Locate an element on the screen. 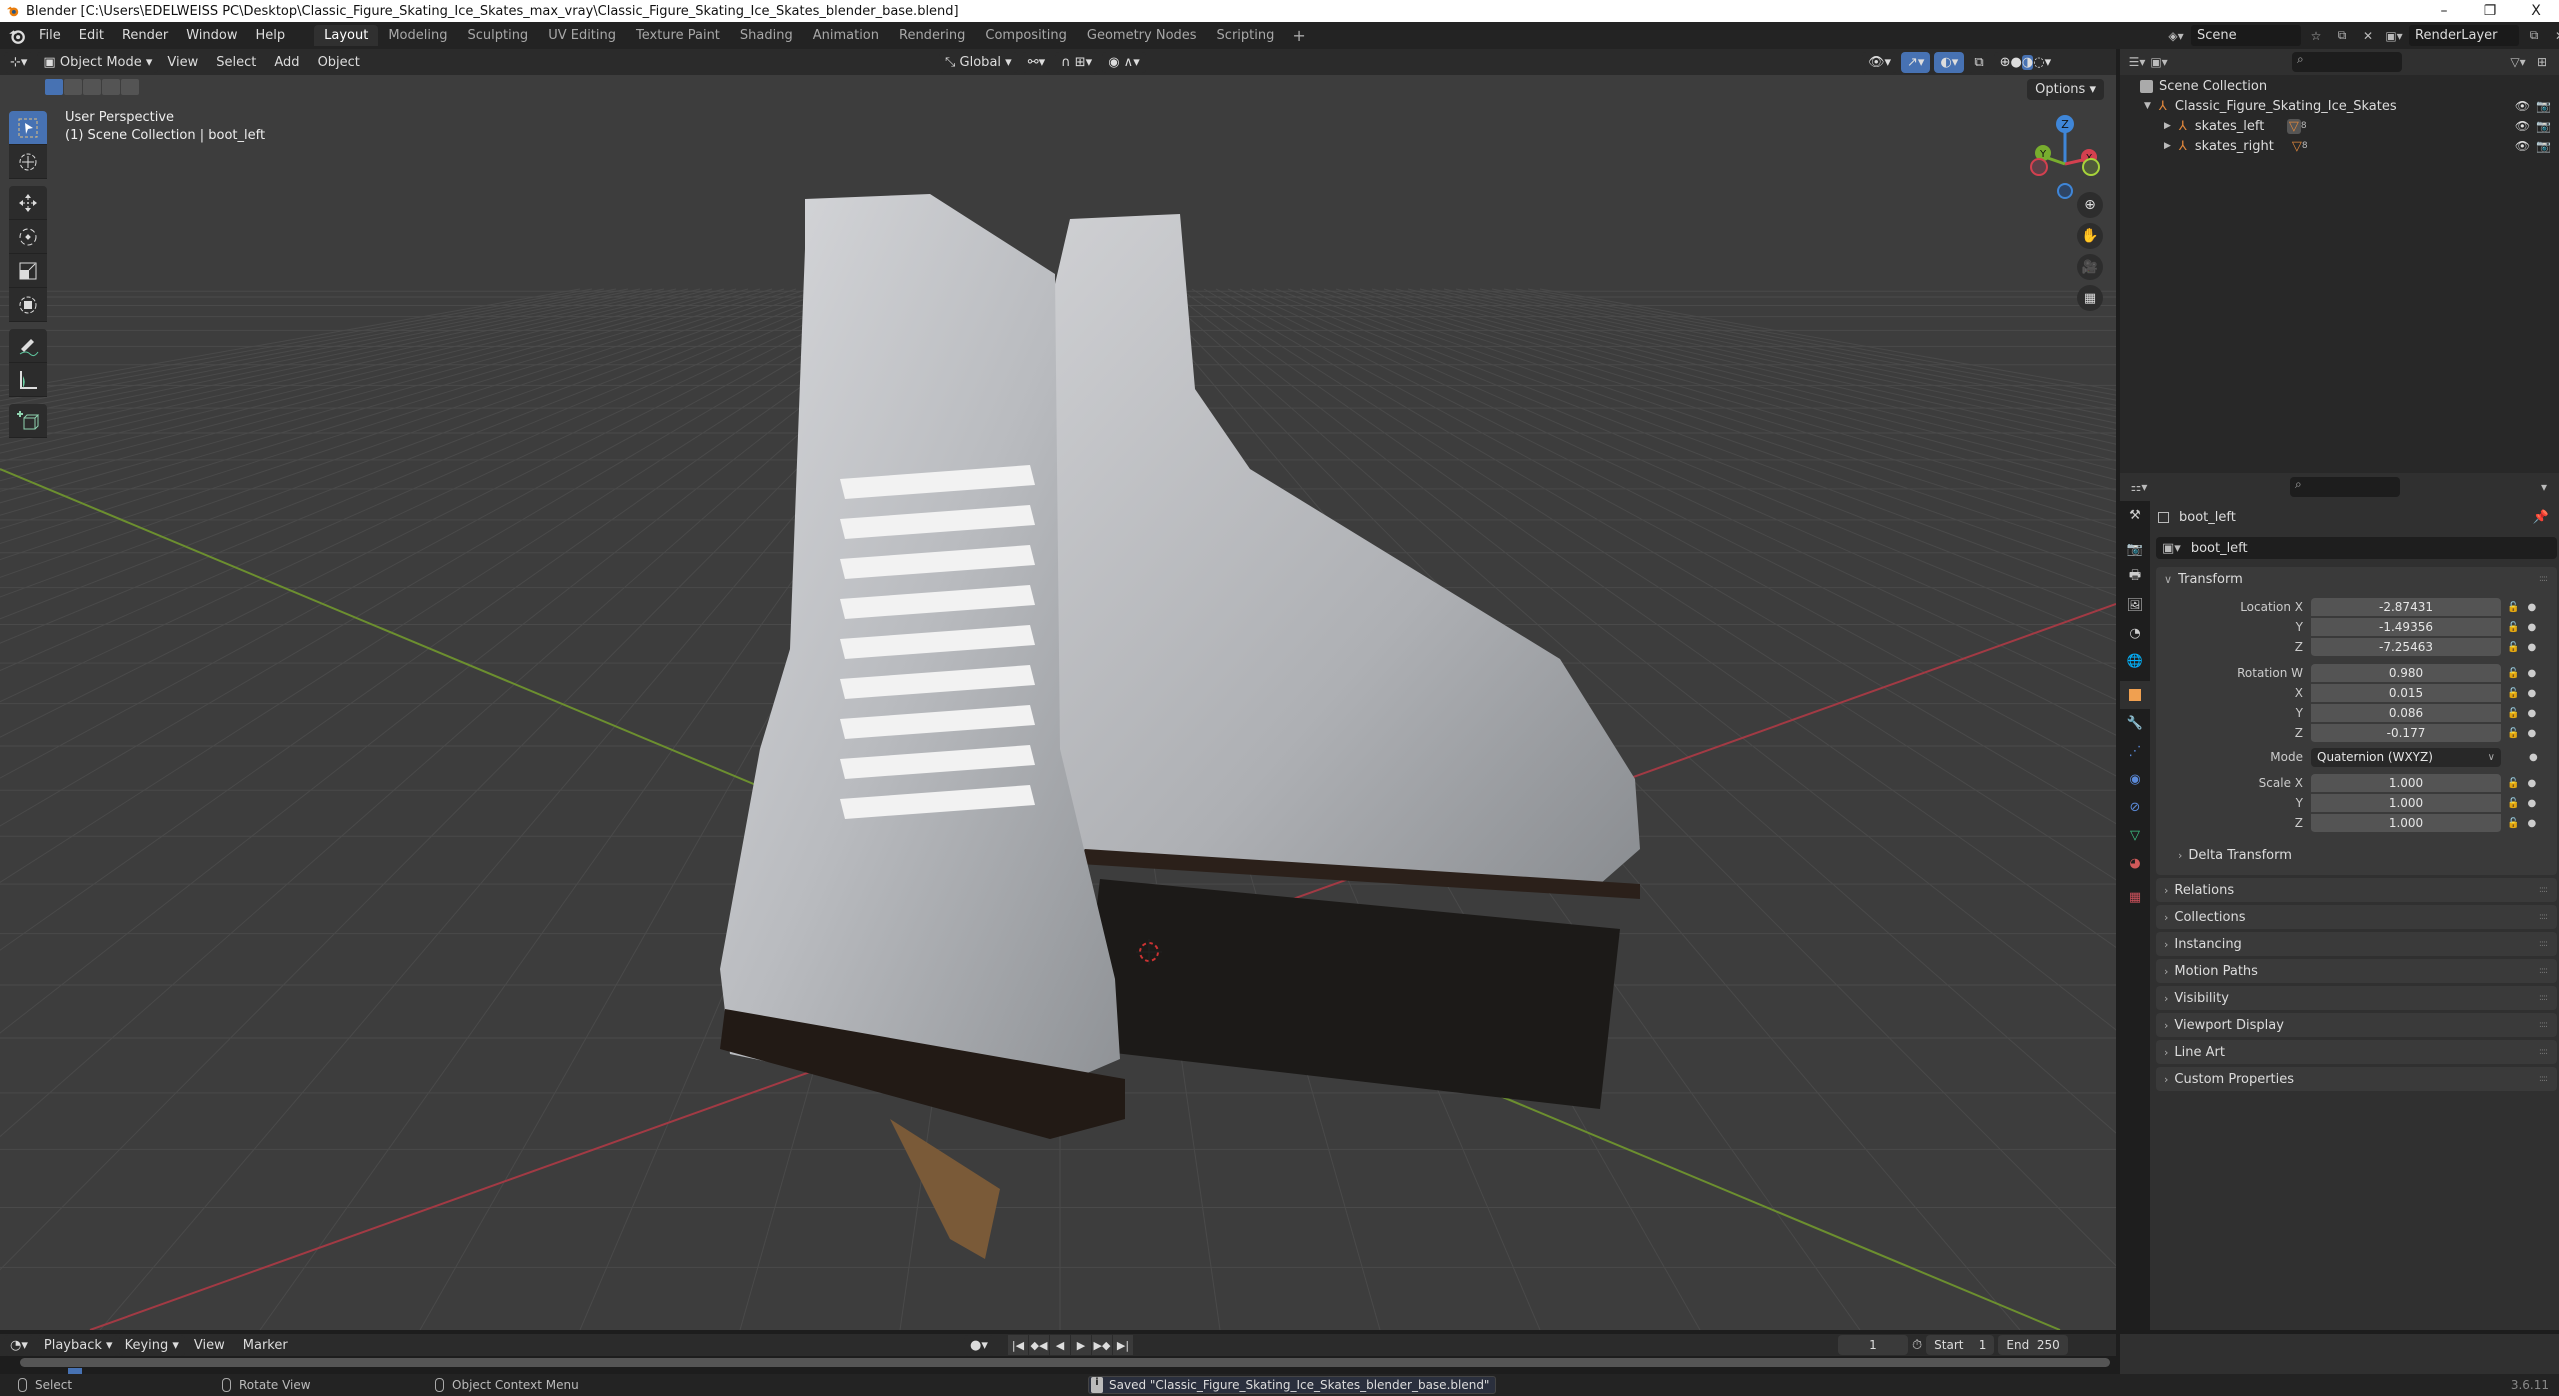 This screenshot has height=1396, width=2559. tab-material: ◕ is located at coordinates (2135, 863).